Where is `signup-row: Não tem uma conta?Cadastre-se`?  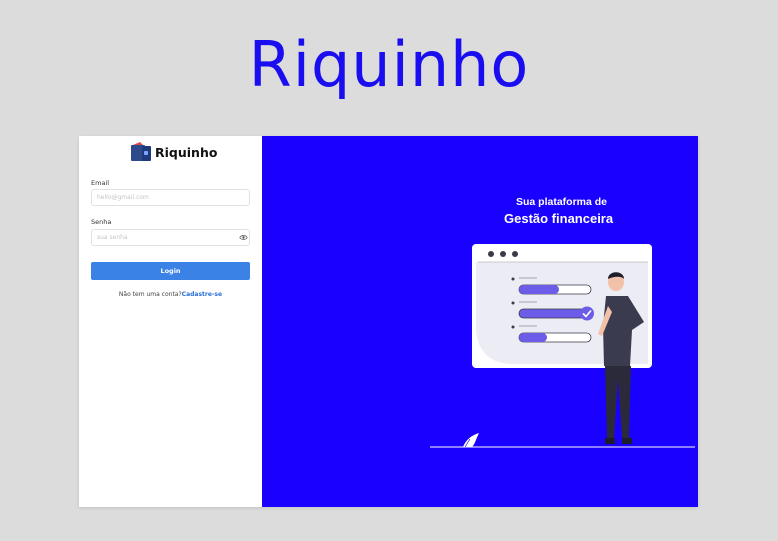
signup-row: Não tem uma conta?Cadastre-se is located at coordinates (170, 294).